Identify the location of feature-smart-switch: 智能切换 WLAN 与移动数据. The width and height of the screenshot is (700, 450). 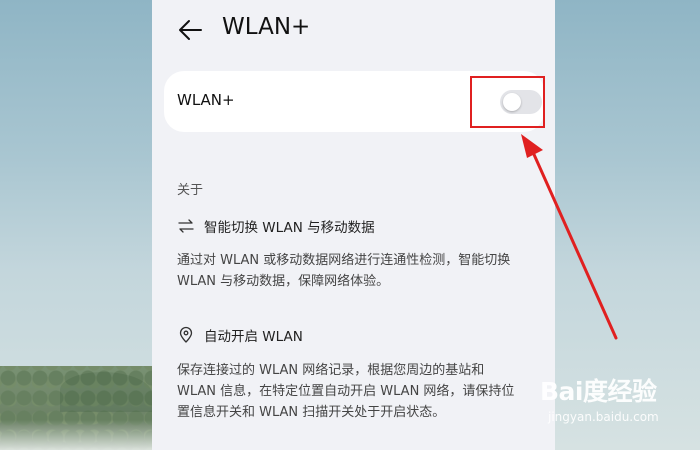
(276, 226).